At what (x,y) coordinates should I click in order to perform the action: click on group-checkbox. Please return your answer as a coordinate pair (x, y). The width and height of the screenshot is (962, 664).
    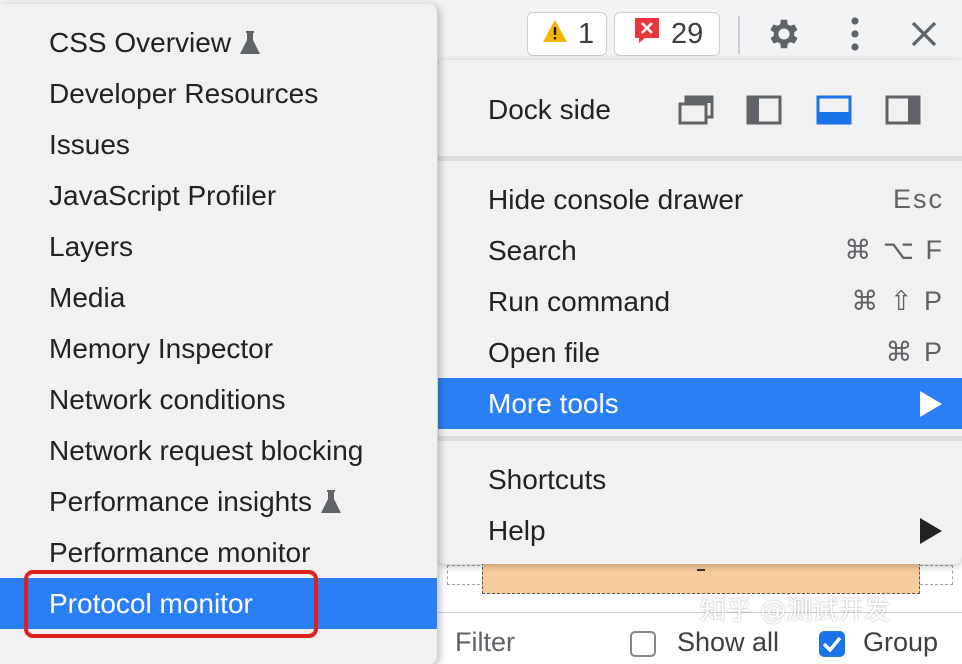
    Looking at the image, I should click on (832, 644).